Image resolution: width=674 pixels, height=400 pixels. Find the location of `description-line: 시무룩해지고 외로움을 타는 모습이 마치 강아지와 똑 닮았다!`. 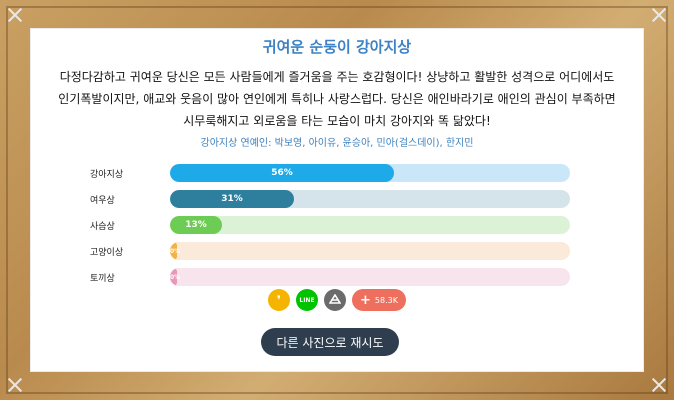

description-line: 시무룩해지고 외로움을 타는 모습이 마치 강아지와 똑 닮았다! is located at coordinates (337, 121).